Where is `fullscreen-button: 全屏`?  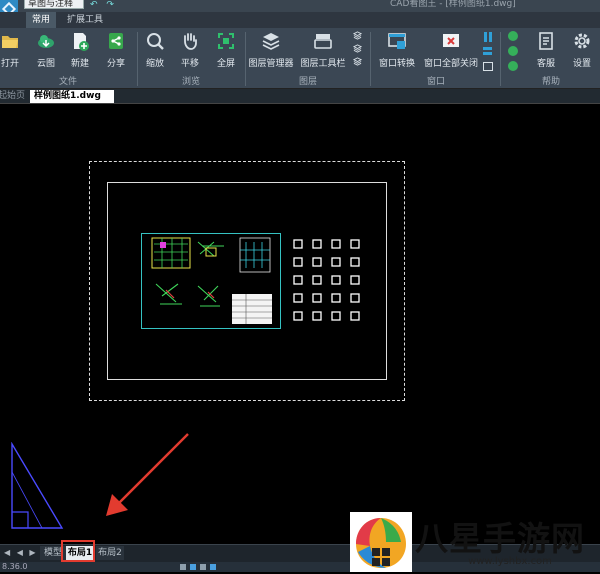 fullscreen-button: 全屏 is located at coordinates (226, 50).